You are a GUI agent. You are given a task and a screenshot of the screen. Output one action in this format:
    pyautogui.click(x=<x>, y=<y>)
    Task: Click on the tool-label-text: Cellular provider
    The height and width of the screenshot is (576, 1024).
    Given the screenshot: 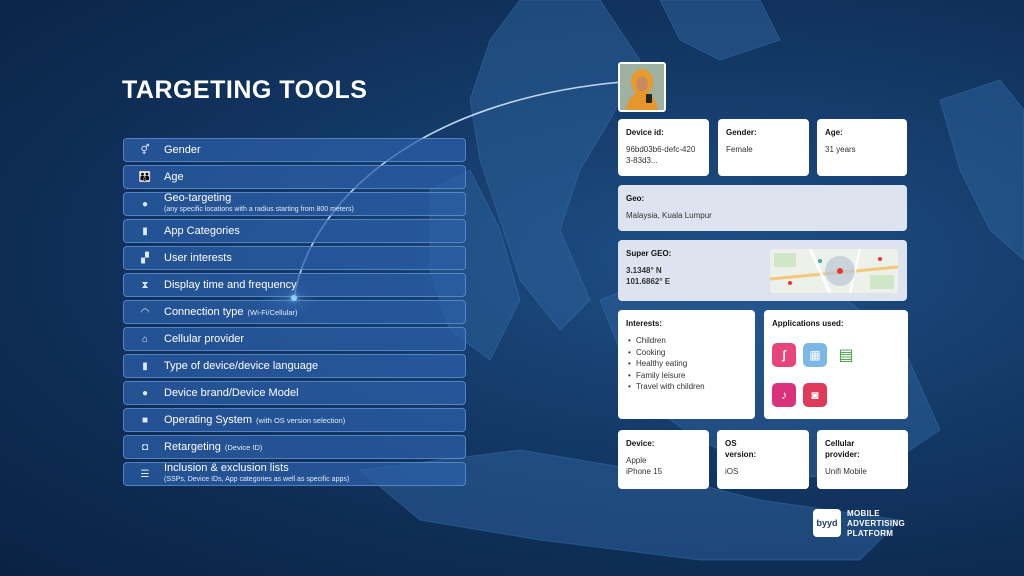 What is the action you would take?
    pyautogui.click(x=204, y=338)
    